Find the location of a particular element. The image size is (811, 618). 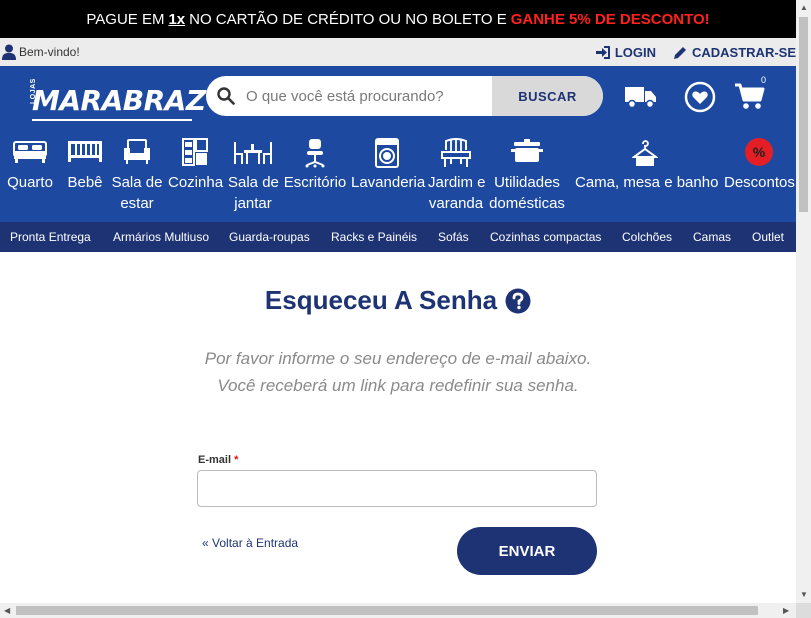

register-link: CADASTRAR-SE is located at coordinates (735, 52).